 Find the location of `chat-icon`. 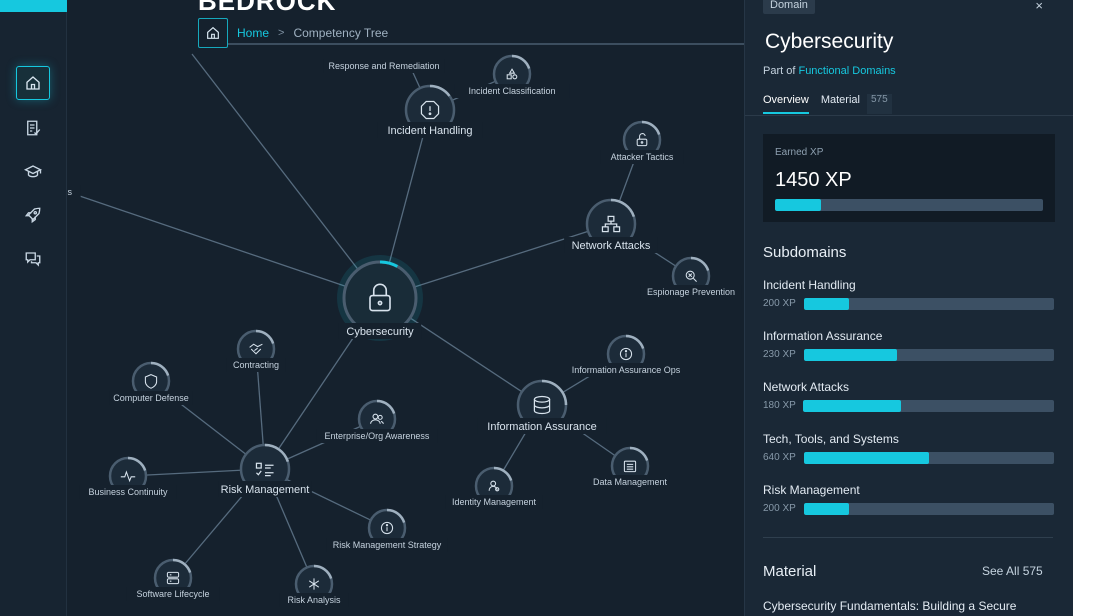

chat-icon is located at coordinates (33, 259).